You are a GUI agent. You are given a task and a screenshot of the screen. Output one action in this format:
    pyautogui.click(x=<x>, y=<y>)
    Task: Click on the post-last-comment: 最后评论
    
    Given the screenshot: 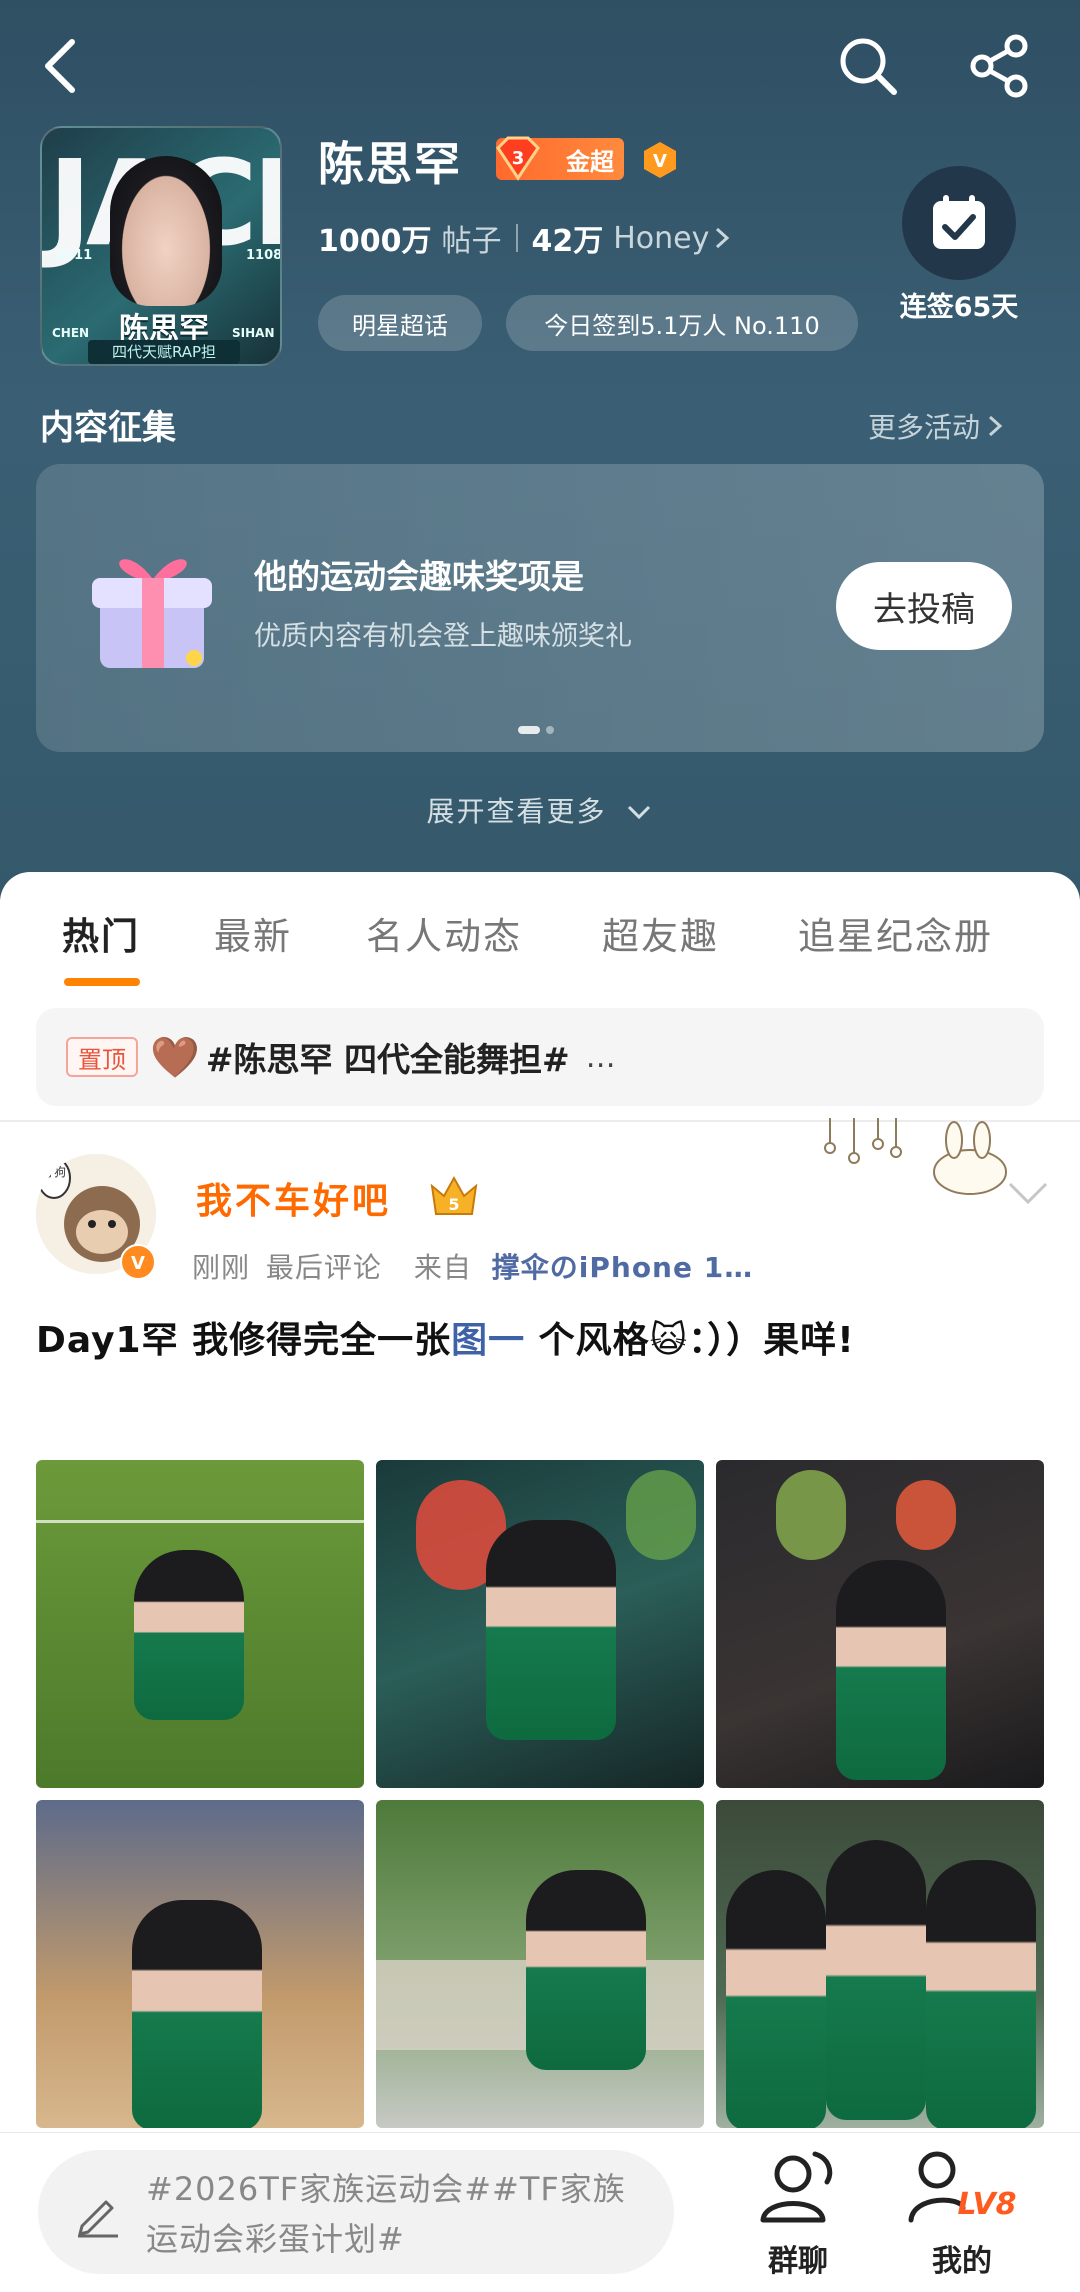 What is the action you would take?
    pyautogui.click(x=323, y=1267)
    